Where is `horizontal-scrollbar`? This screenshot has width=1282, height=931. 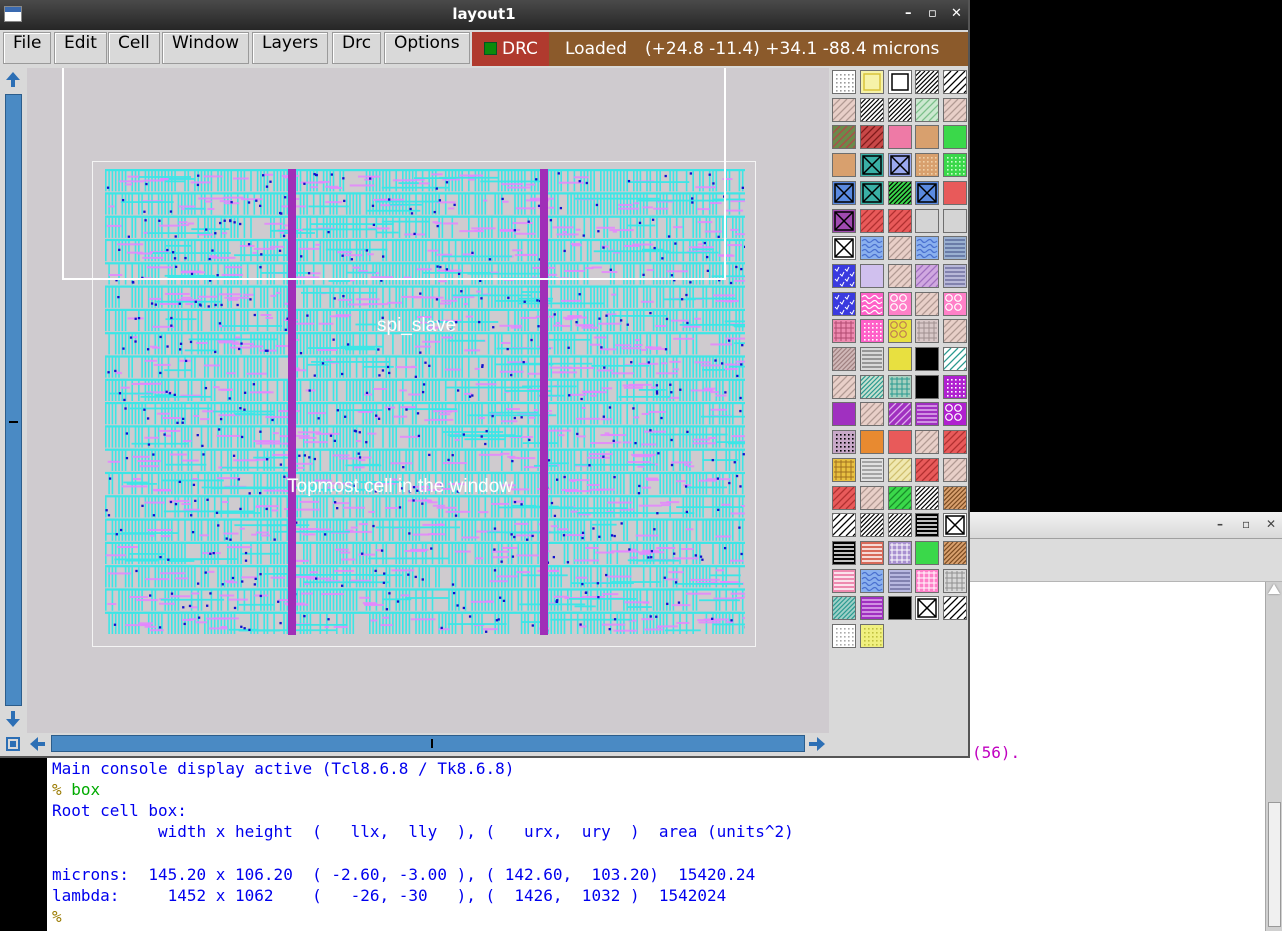 horizontal-scrollbar is located at coordinates (415, 744).